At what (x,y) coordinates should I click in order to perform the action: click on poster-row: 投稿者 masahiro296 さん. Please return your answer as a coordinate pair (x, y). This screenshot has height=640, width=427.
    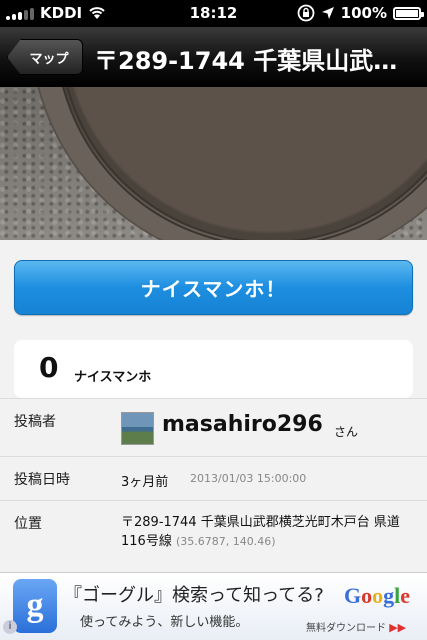
    Looking at the image, I should click on (213, 427).